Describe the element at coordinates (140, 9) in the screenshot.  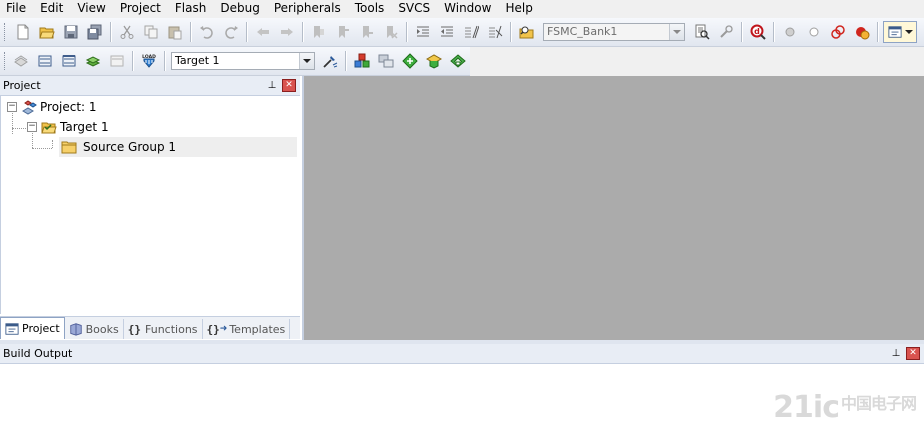
I see `menu-project: Project` at that location.